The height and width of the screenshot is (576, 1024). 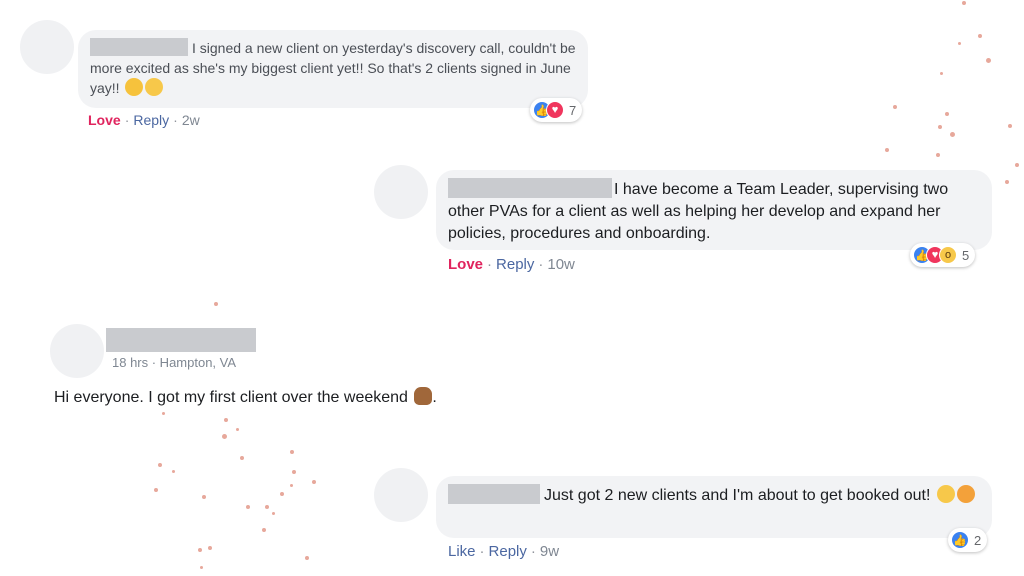 I want to click on comment-time: 2w, so click(x=191, y=120).